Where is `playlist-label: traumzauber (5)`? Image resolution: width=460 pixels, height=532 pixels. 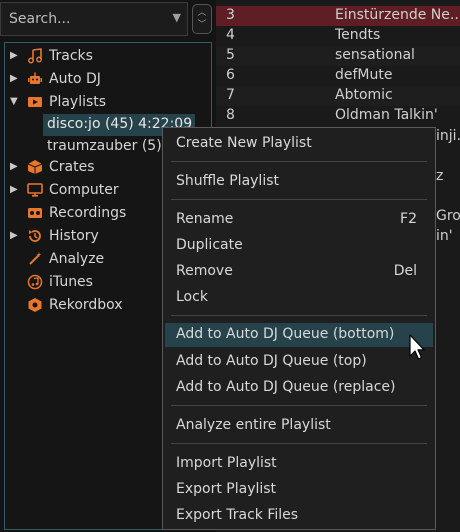 playlist-label: traumzauber (5) is located at coordinates (104, 146).